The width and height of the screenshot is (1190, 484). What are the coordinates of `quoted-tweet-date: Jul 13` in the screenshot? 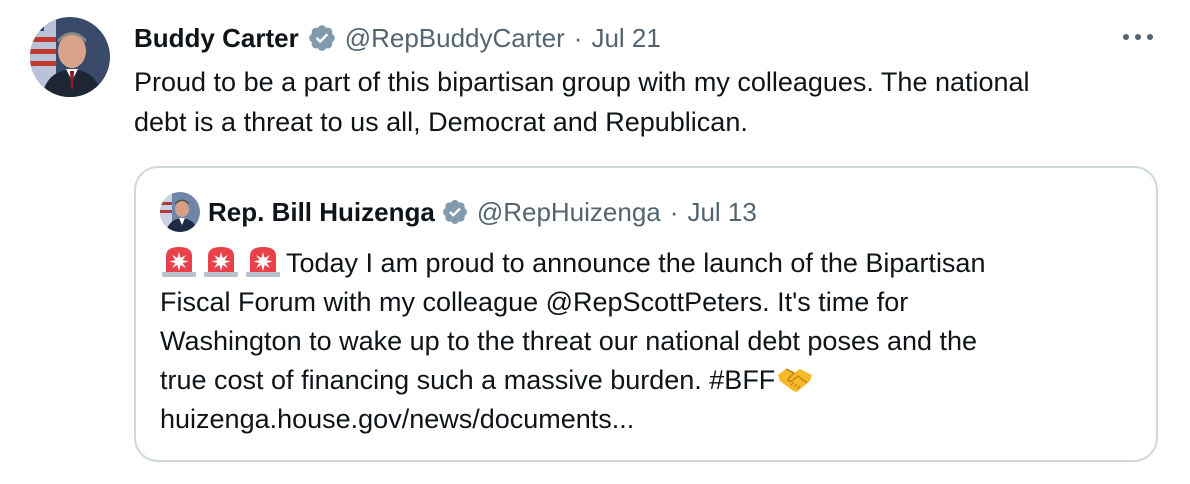 It's located at (721, 212).